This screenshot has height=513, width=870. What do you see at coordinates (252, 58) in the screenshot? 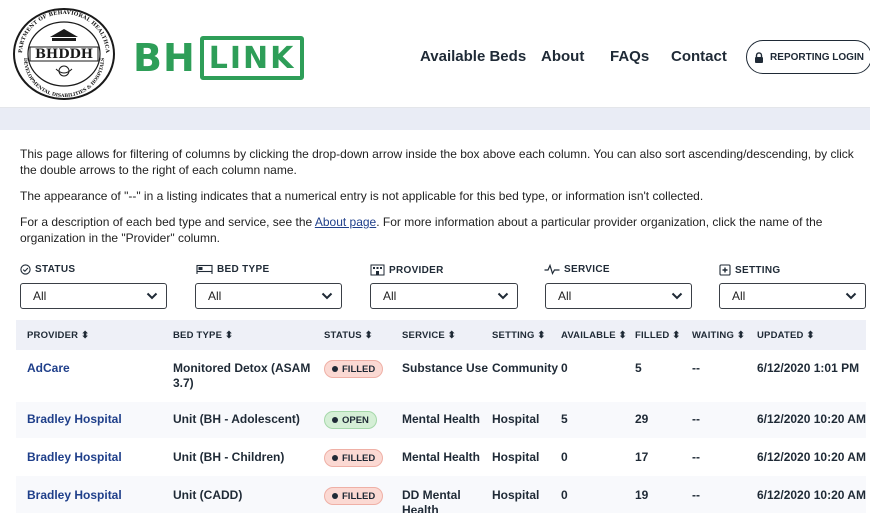
I see `brand-link-box: LINK` at bounding box center [252, 58].